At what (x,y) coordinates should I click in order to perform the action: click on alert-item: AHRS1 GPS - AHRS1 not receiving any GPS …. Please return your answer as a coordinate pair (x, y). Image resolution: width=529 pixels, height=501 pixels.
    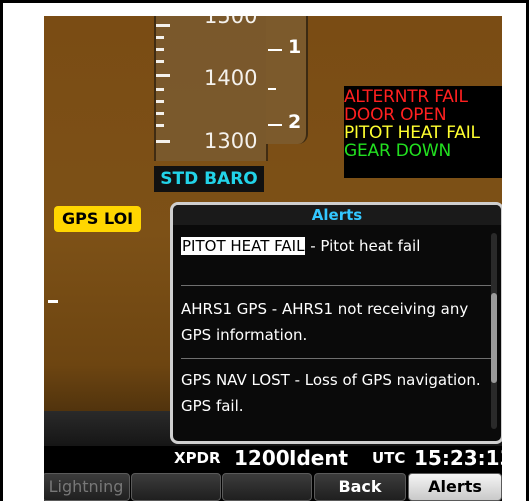
    Looking at the image, I should click on (336, 321).